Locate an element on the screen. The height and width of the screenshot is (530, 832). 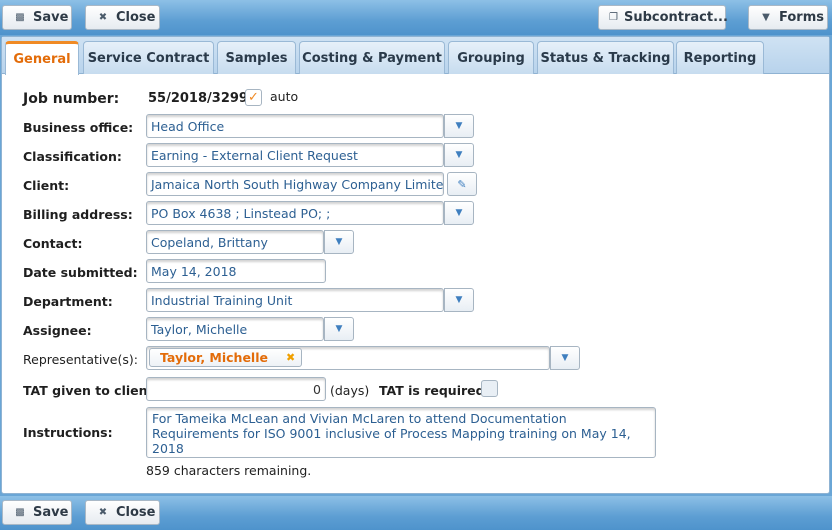
tat-required-label: TAT is required: is located at coordinates (434, 390).